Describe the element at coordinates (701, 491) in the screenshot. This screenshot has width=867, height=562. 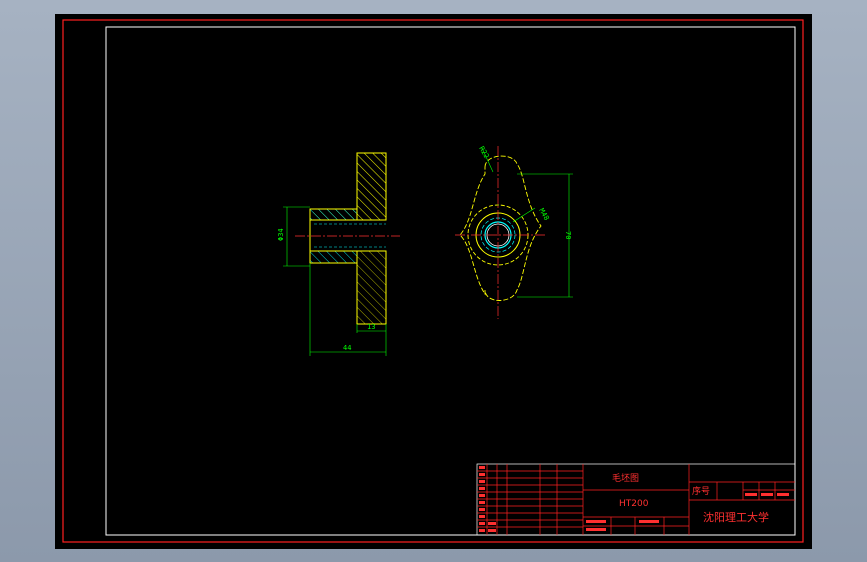
I see `serial-label: 序号` at that location.